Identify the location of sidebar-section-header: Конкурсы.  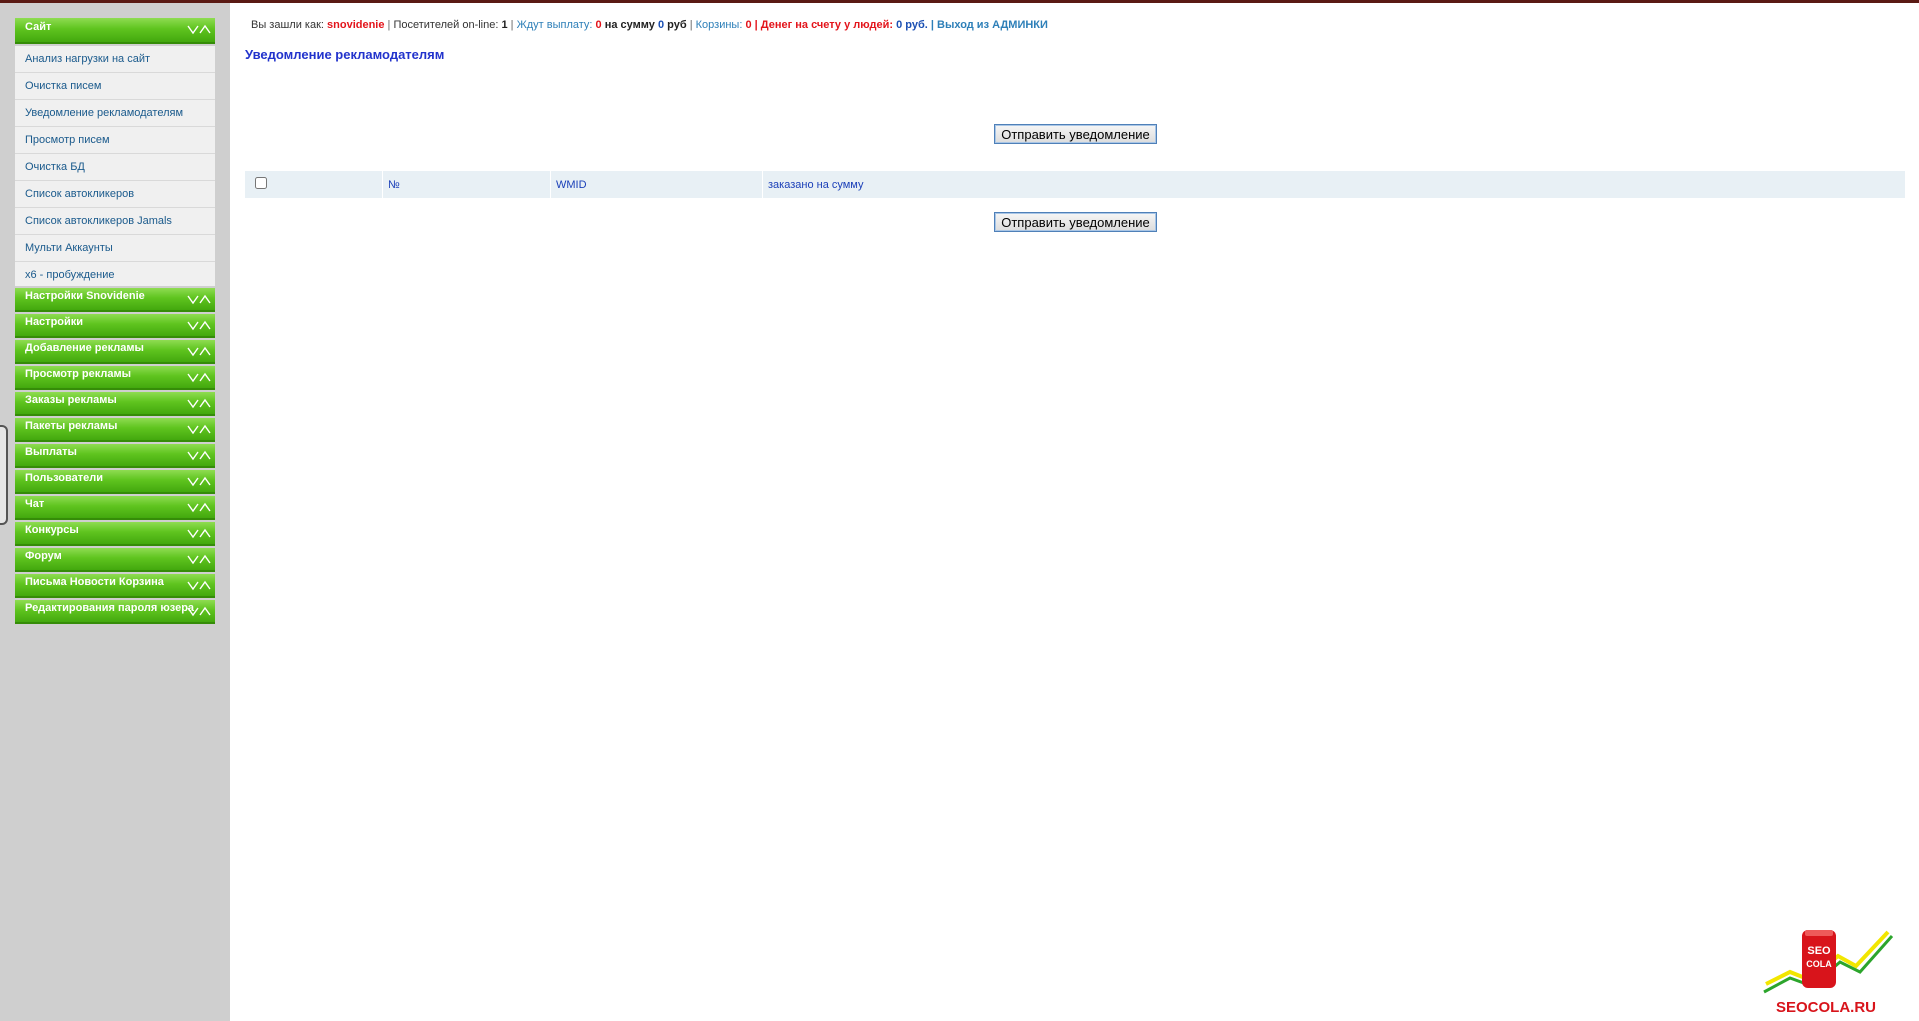
(115, 534).